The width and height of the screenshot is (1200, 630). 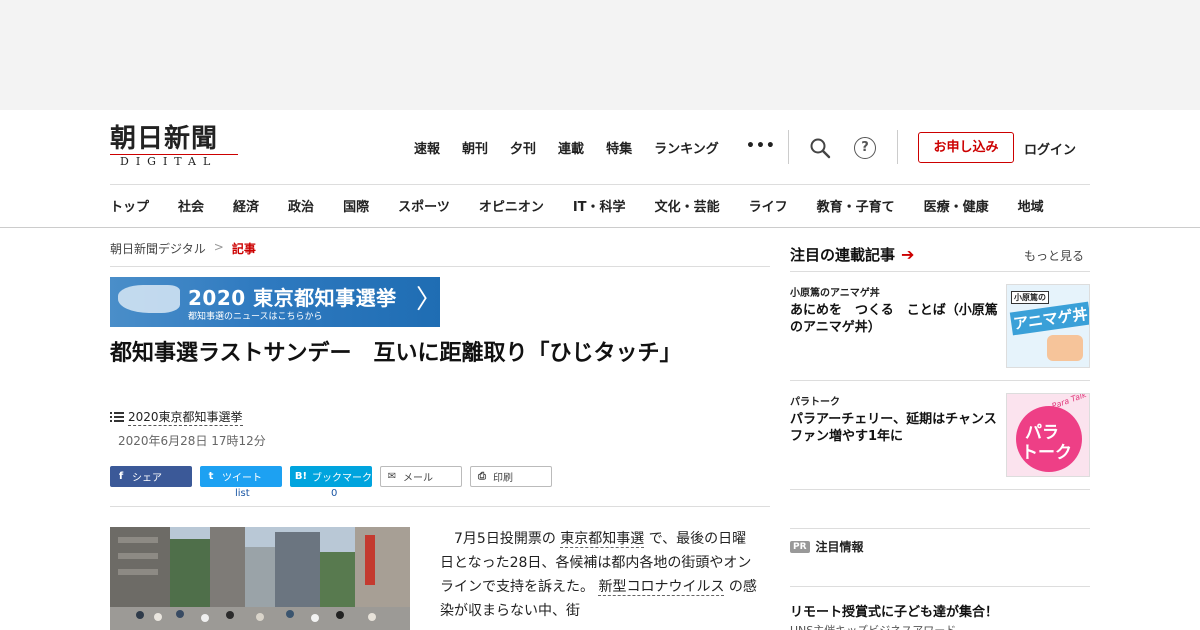 What do you see at coordinates (873, 626) in the screenshot?
I see `pr-article-subtitle: UNS主催キッズビジネスアワード` at bounding box center [873, 626].